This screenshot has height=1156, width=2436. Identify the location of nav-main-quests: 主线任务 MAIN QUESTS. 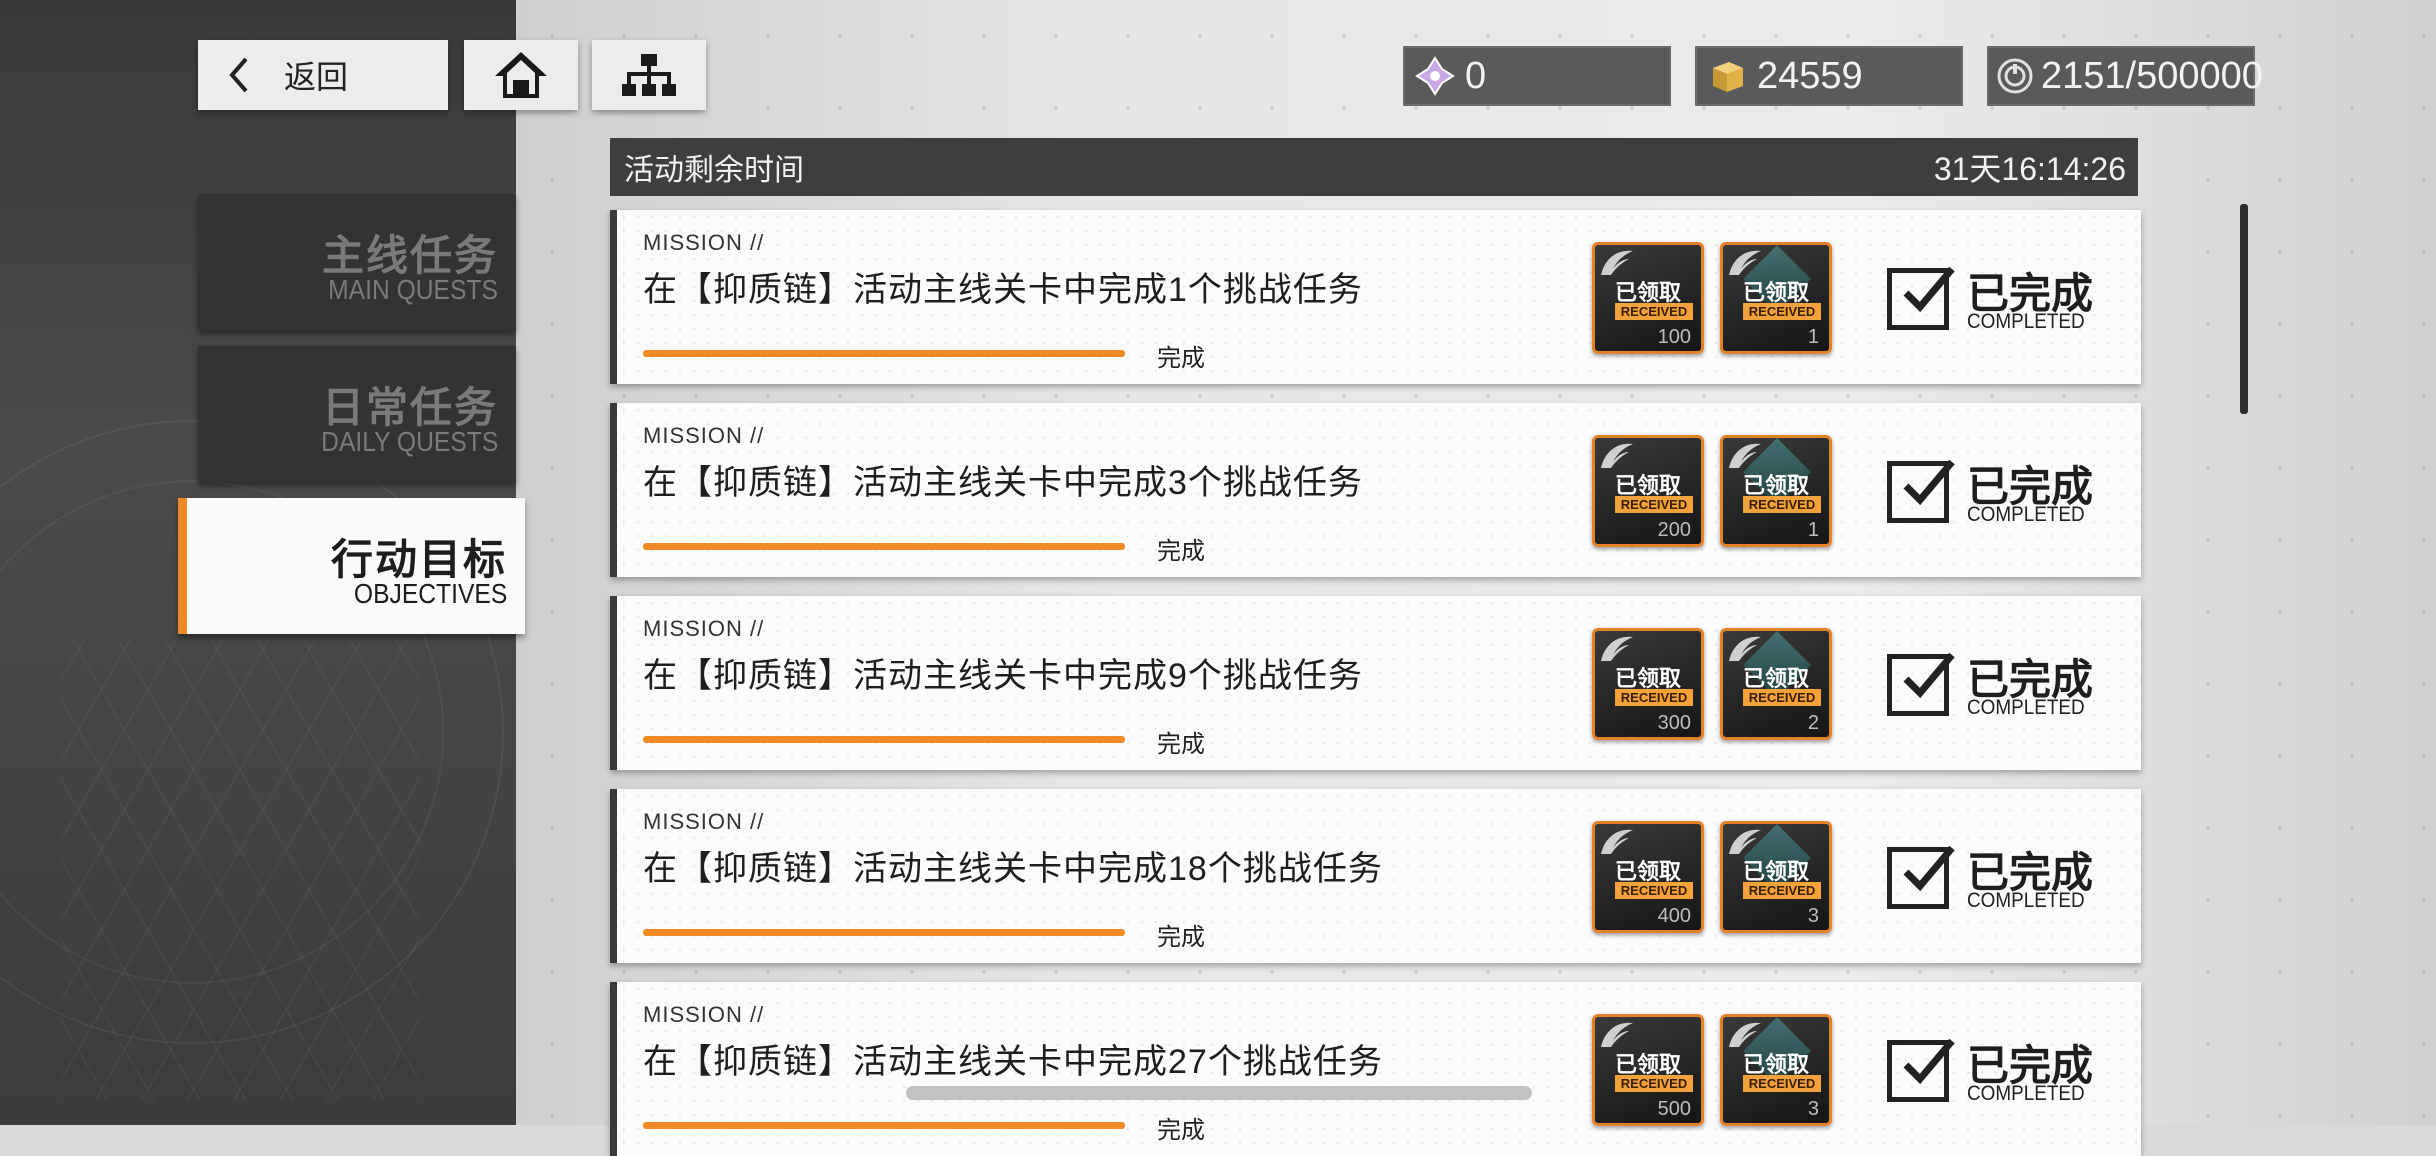
(357, 262).